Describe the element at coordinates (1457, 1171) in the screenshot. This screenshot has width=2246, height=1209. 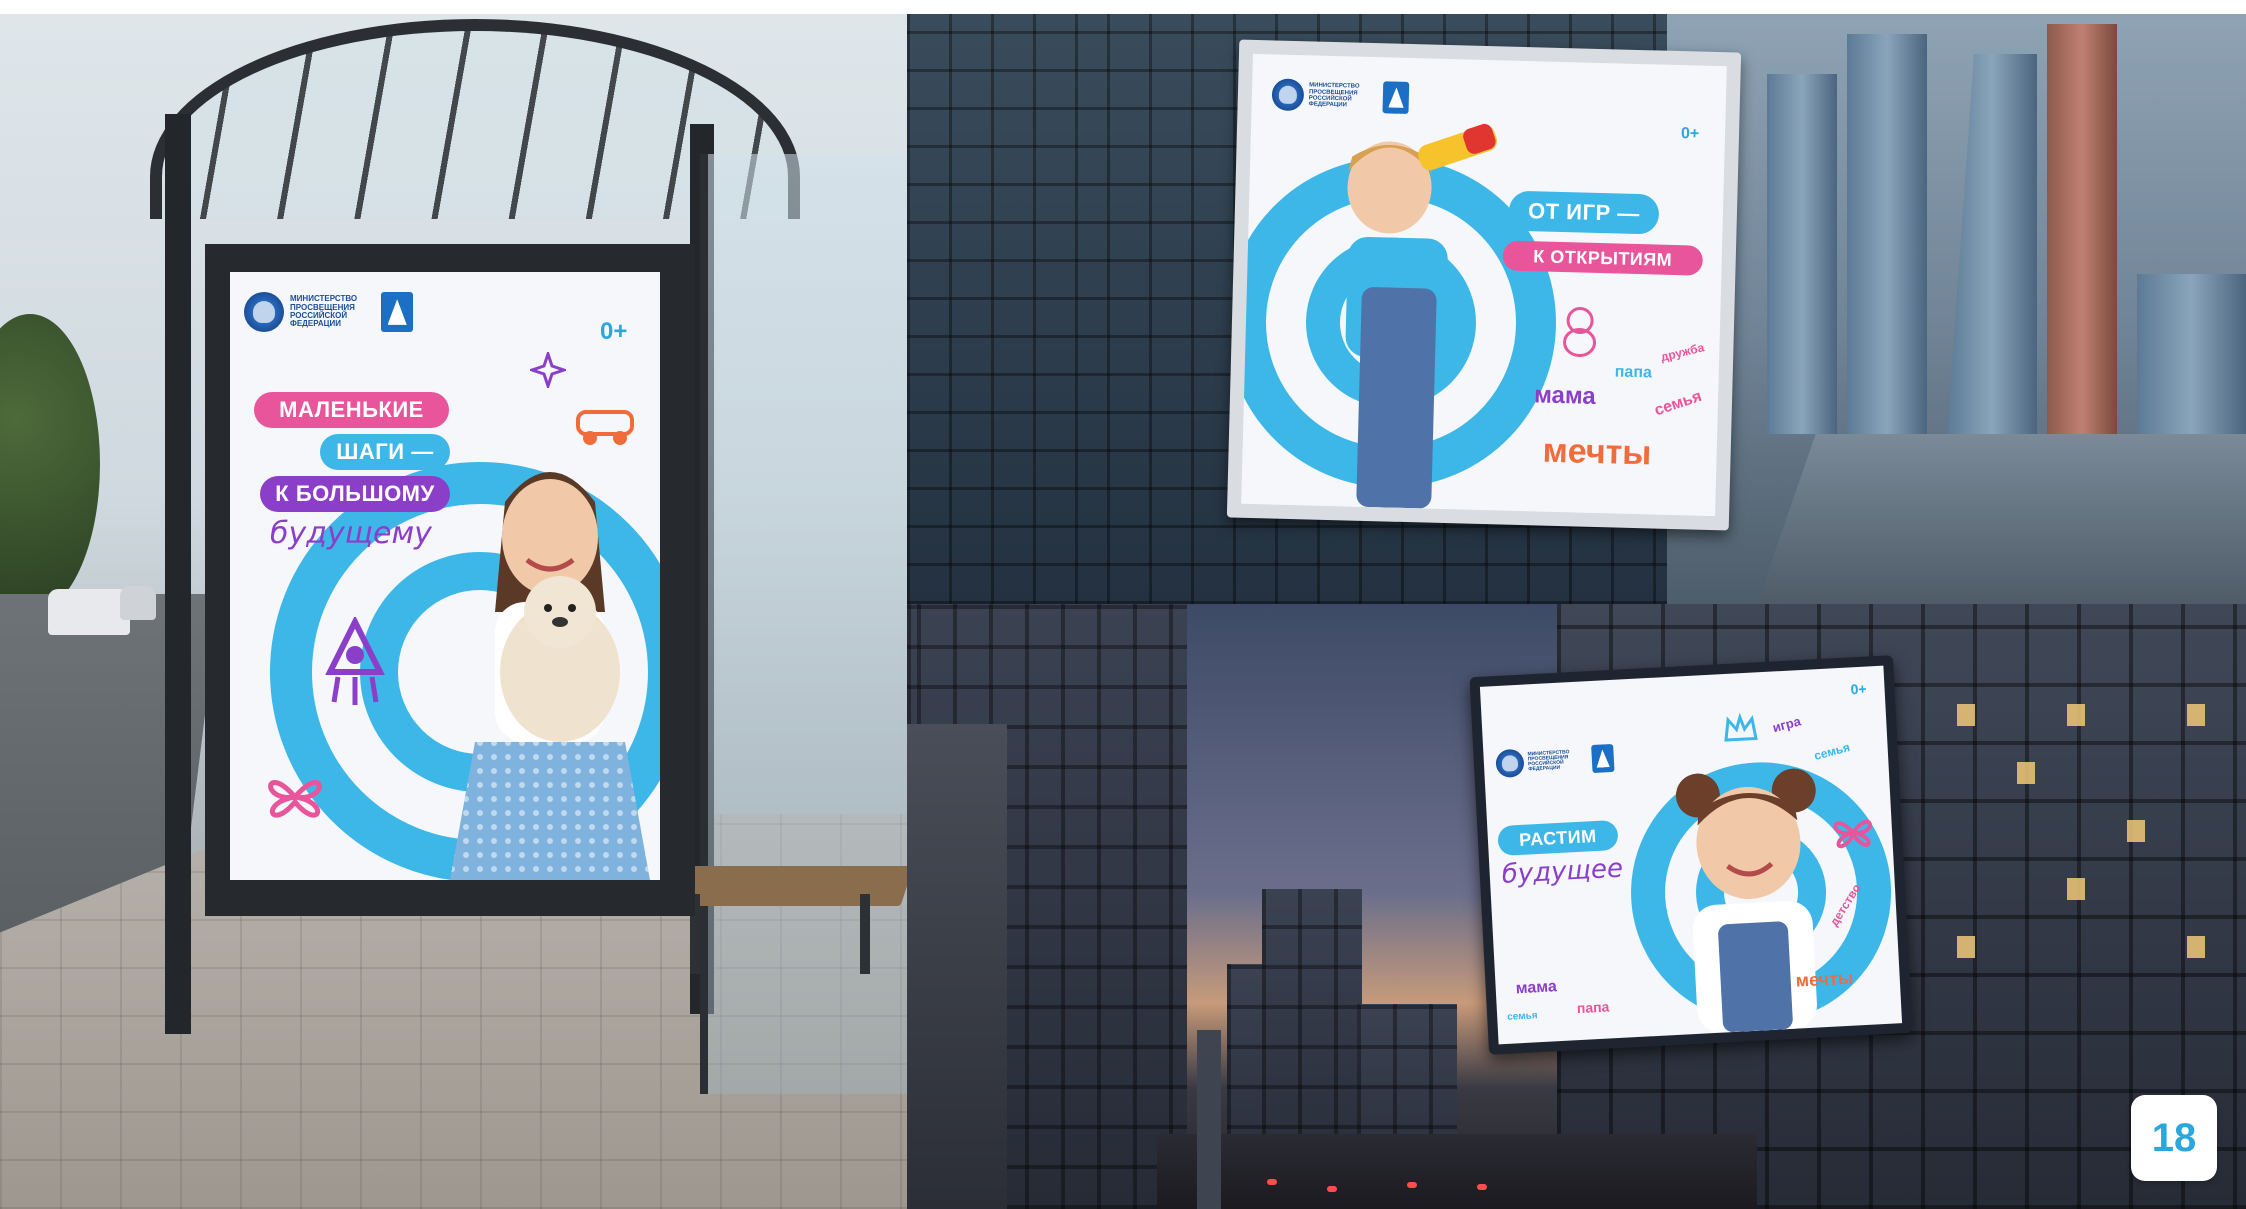
I see `street` at that location.